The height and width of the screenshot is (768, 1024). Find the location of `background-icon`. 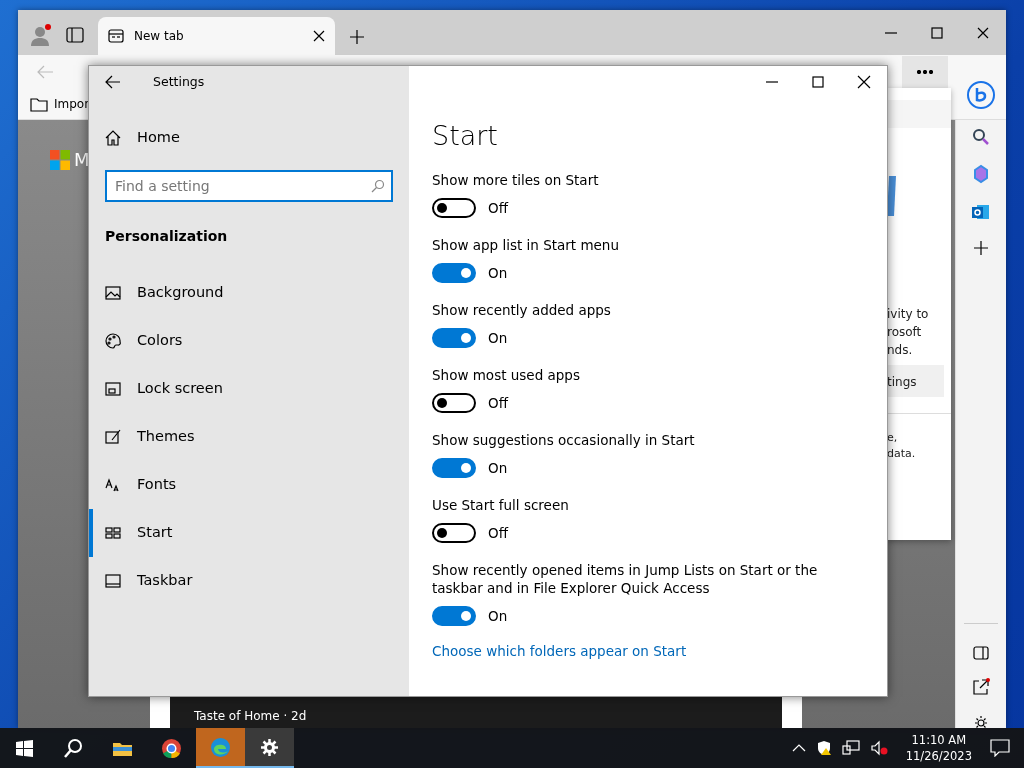

background-icon is located at coordinates (113, 293).